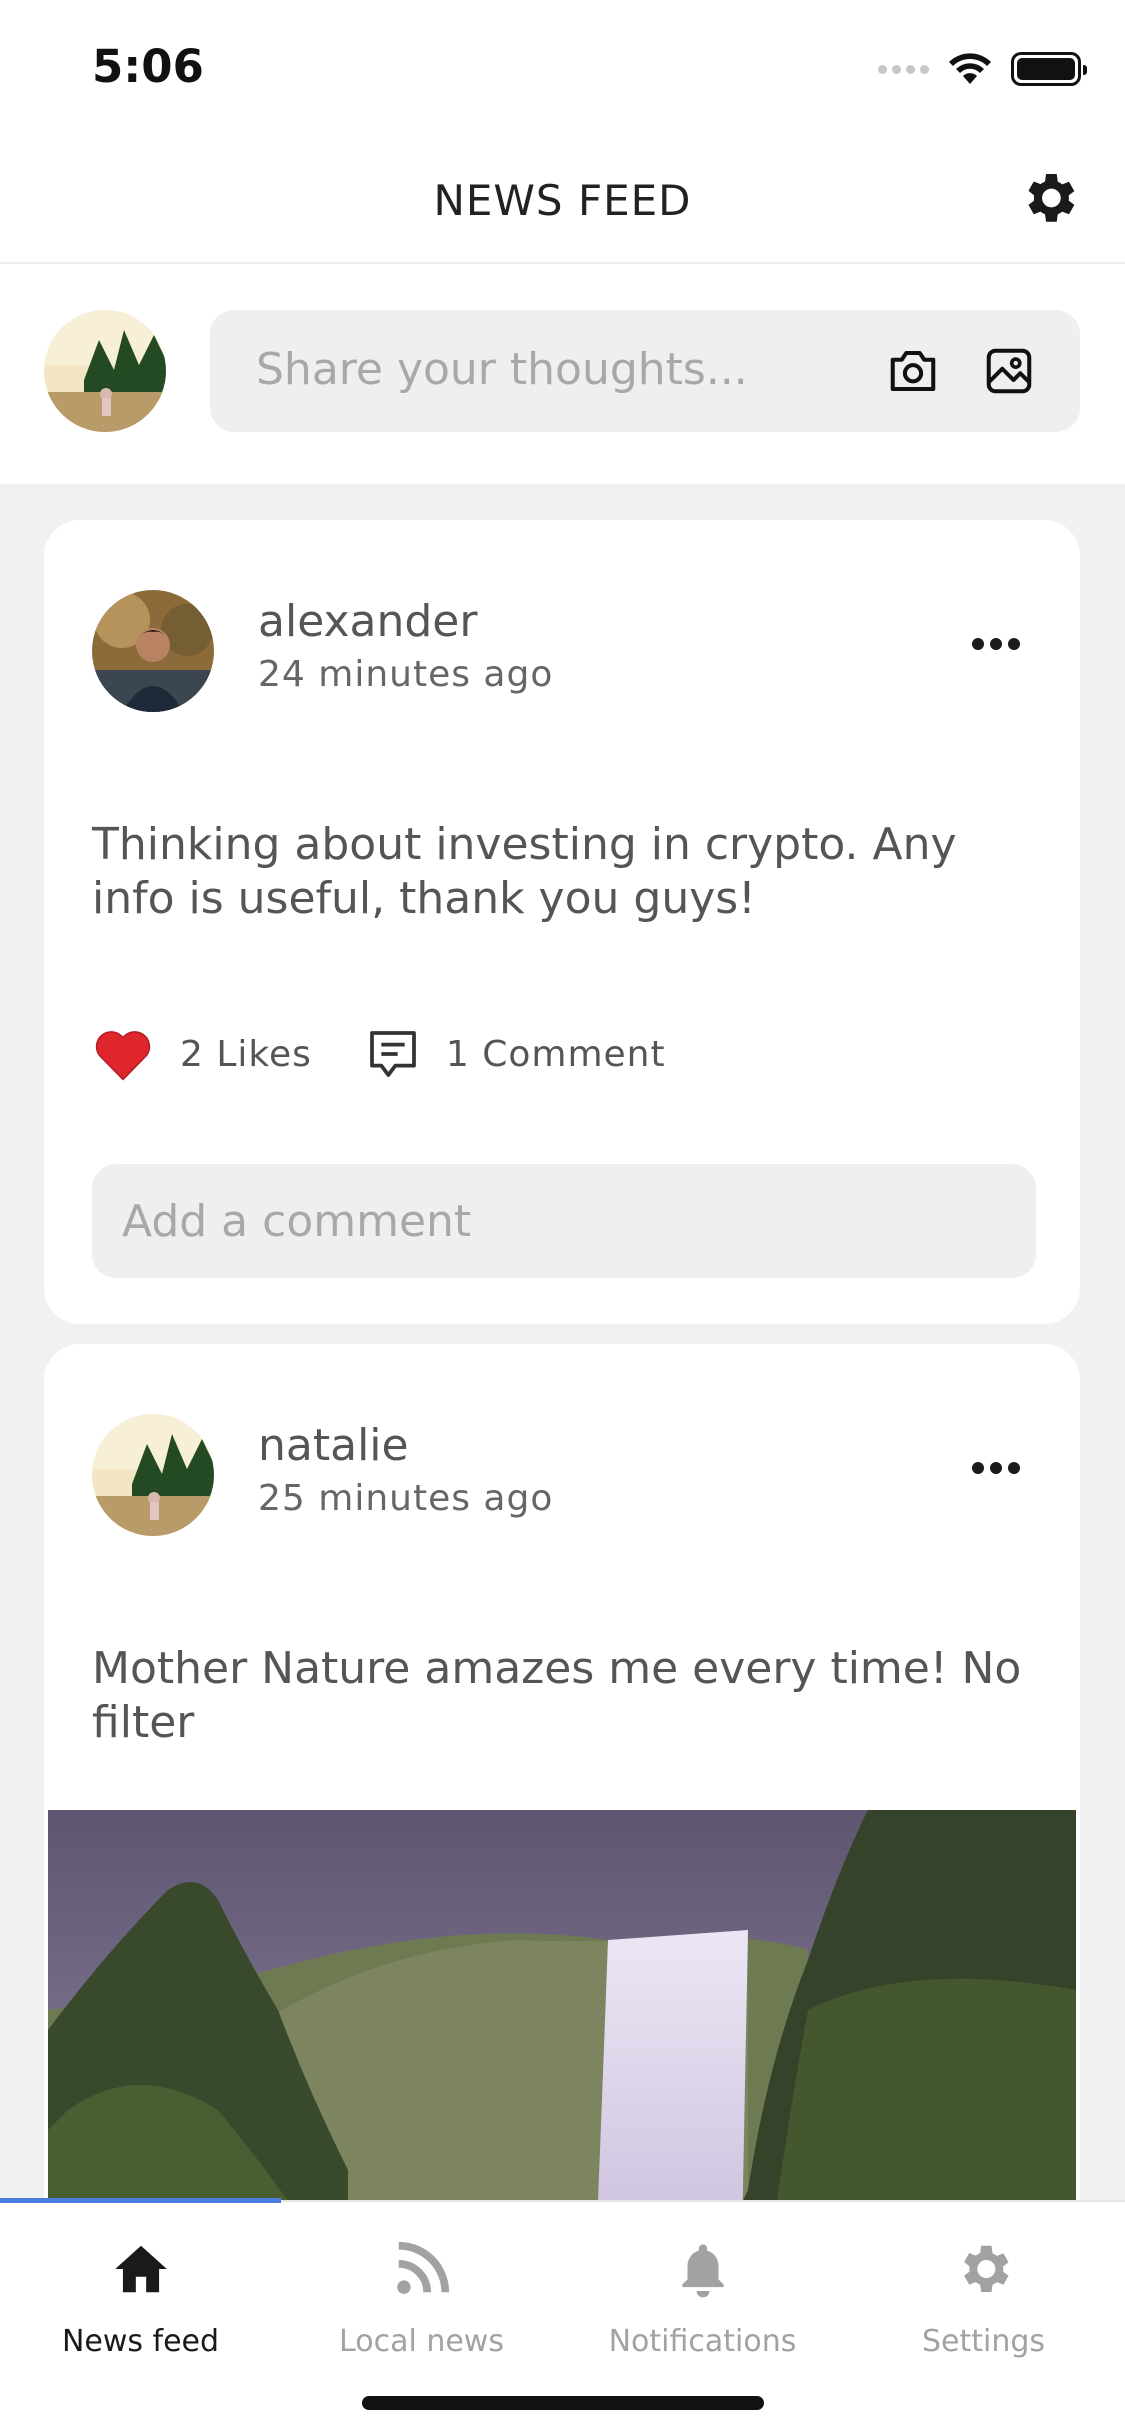  What do you see at coordinates (564, 1221) in the screenshot?
I see `add-comment-input: Add a comment` at bounding box center [564, 1221].